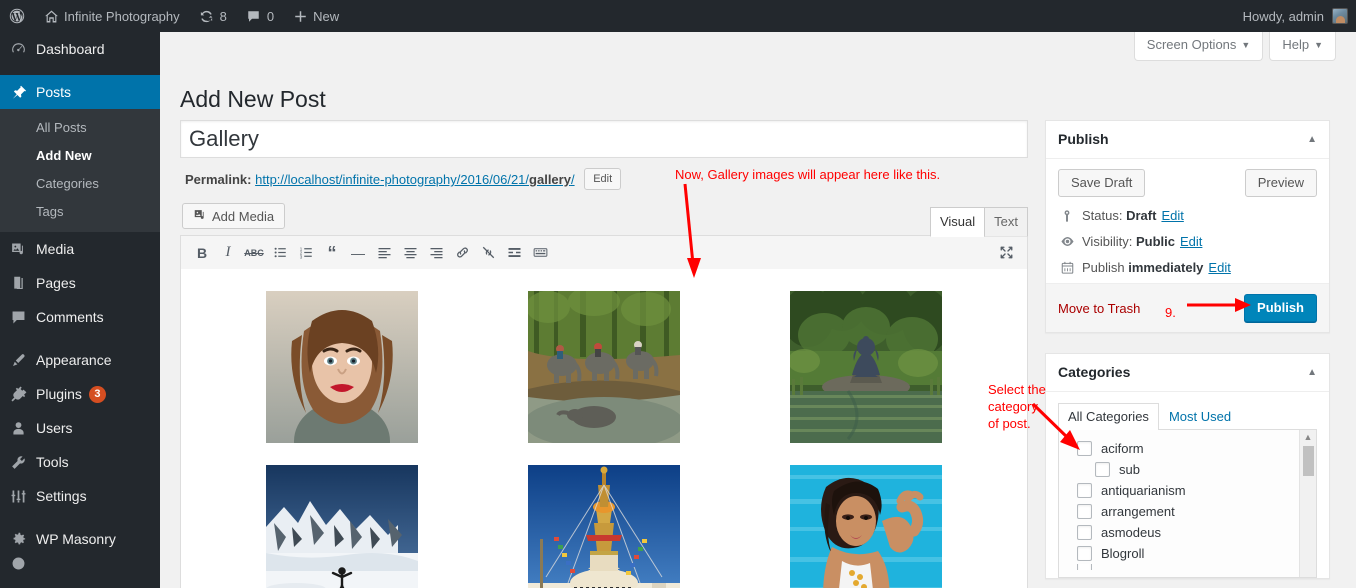 The height and width of the screenshot is (588, 1356). I want to click on category-label: Blogroll, so click(1123, 553).